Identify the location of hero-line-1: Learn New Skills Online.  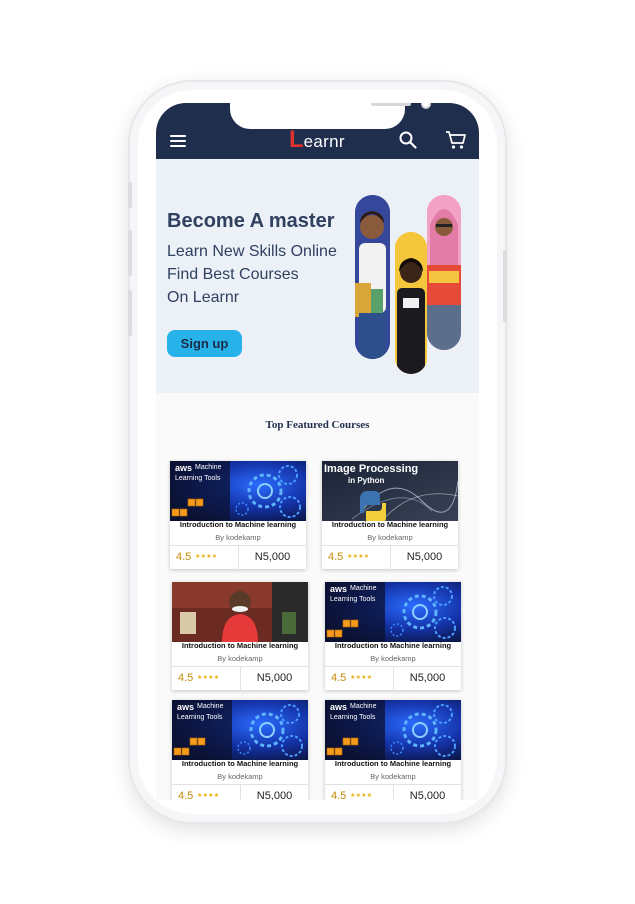
(252, 251).